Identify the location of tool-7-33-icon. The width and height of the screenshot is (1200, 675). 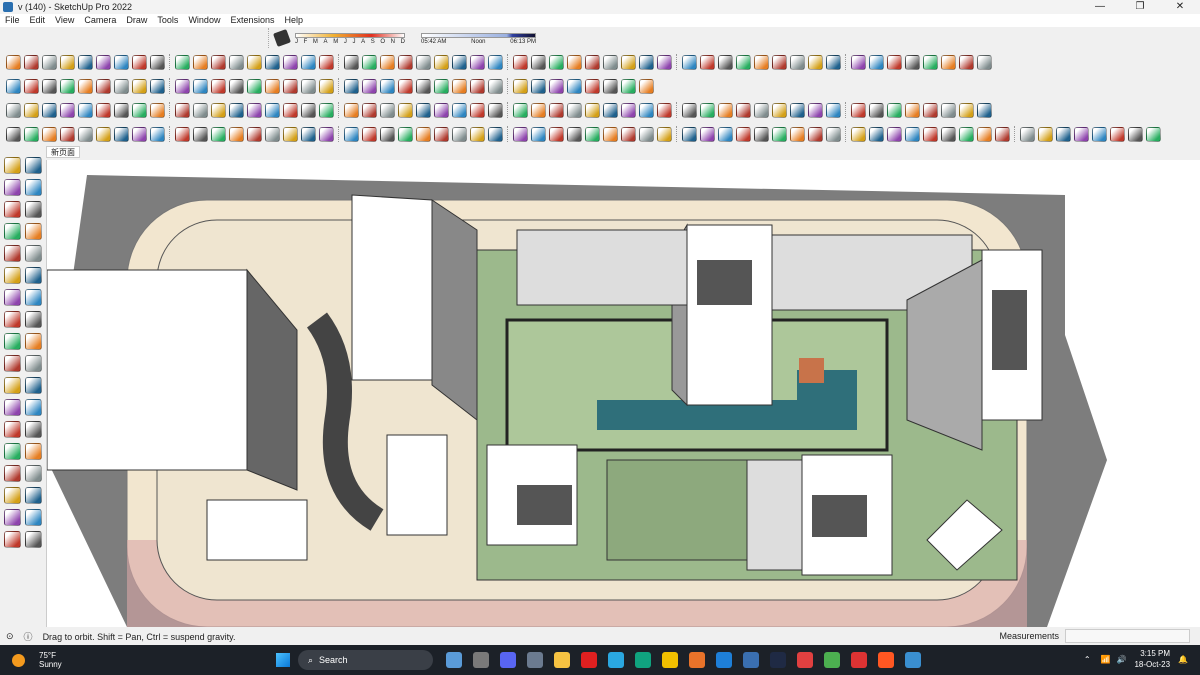
(628, 134).